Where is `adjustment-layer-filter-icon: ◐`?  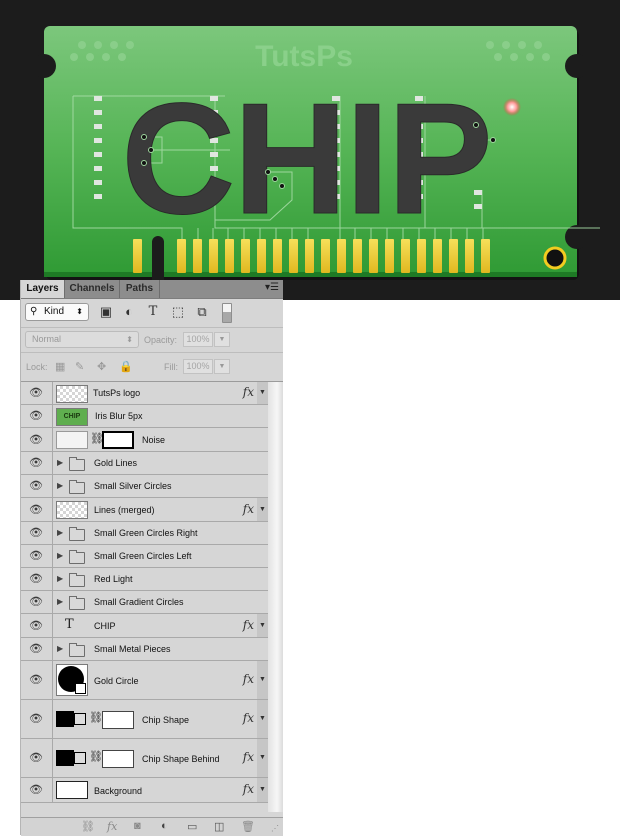
adjustment-layer-filter-icon: ◐ is located at coordinates (129, 312).